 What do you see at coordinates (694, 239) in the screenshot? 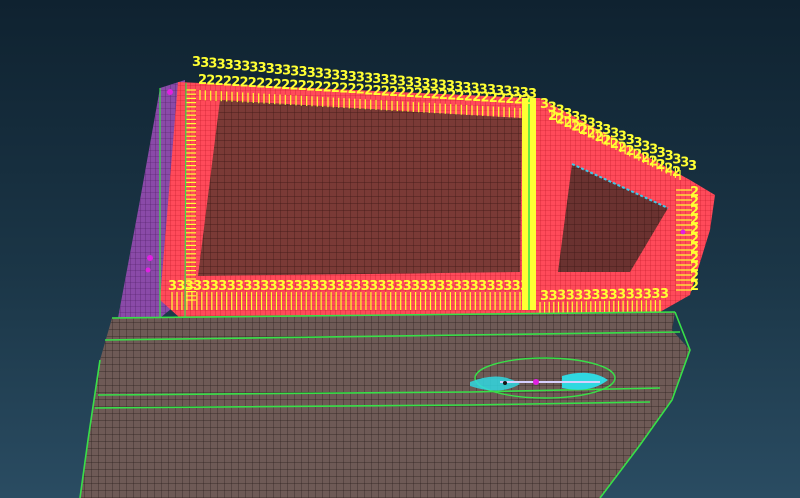
I see `constraint-labels-quarter: 22222222222` at bounding box center [694, 239].